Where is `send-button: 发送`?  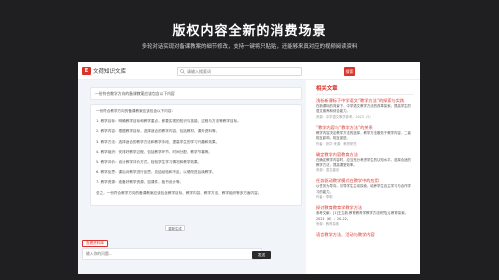
send-button: 发送 is located at coordinates (261, 255).